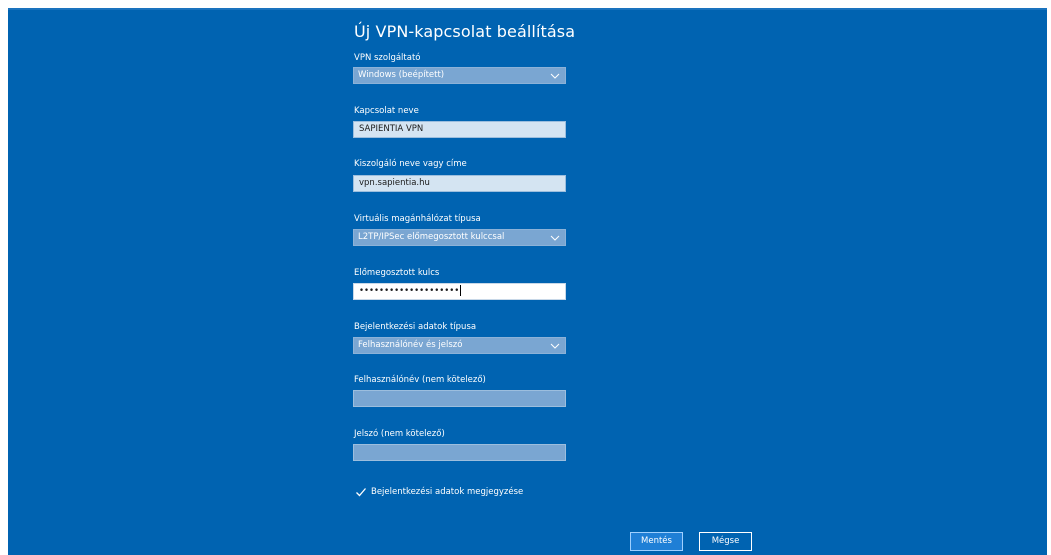 The height and width of the screenshot is (555, 1051). What do you see at coordinates (409, 291) in the screenshot?
I see `preshared-key-value: ••••••••••••••••••••` at bounding box center [409, 291].